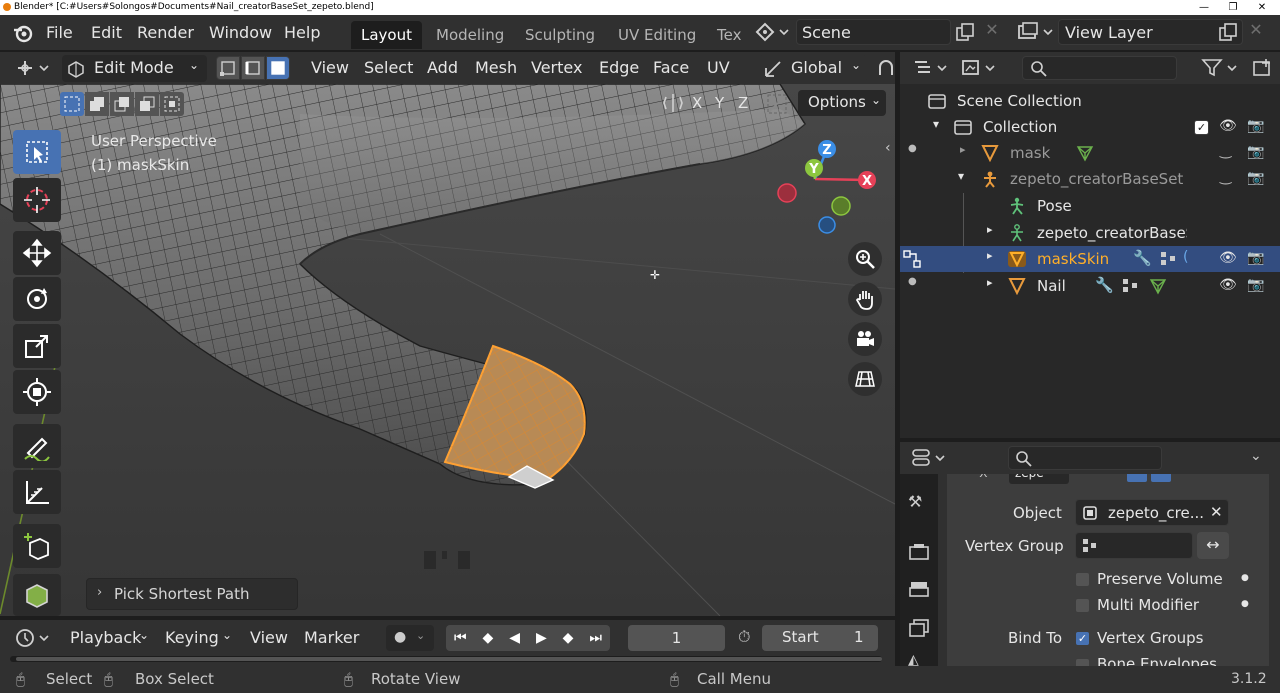 The width and height of the screenshot is (1280, 693). What do you see at coordinates (1204, 7) in the screenshot?
I see `minimize-button: —` at bounding box center [1204, 7].